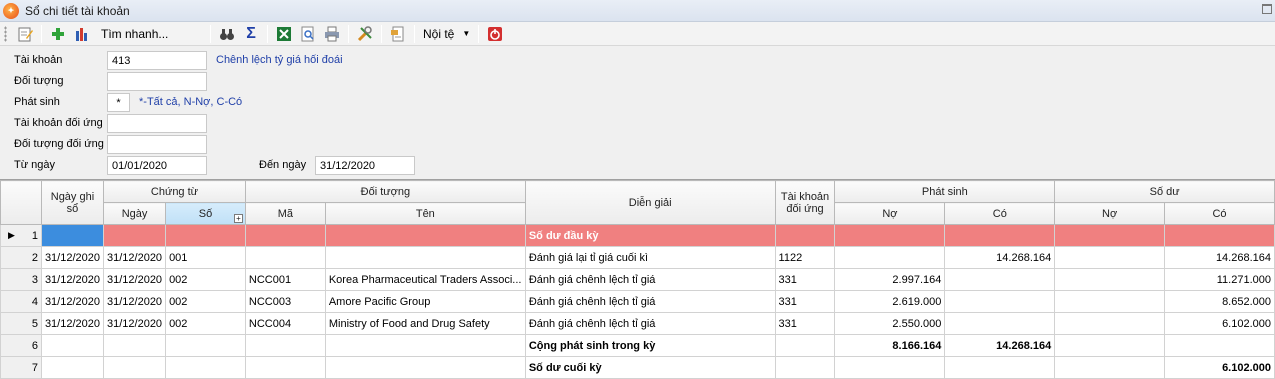 The height and width of the screenshot is (379, 1275). I want to click on balance-credit-header: Có, so click(1219, 213).